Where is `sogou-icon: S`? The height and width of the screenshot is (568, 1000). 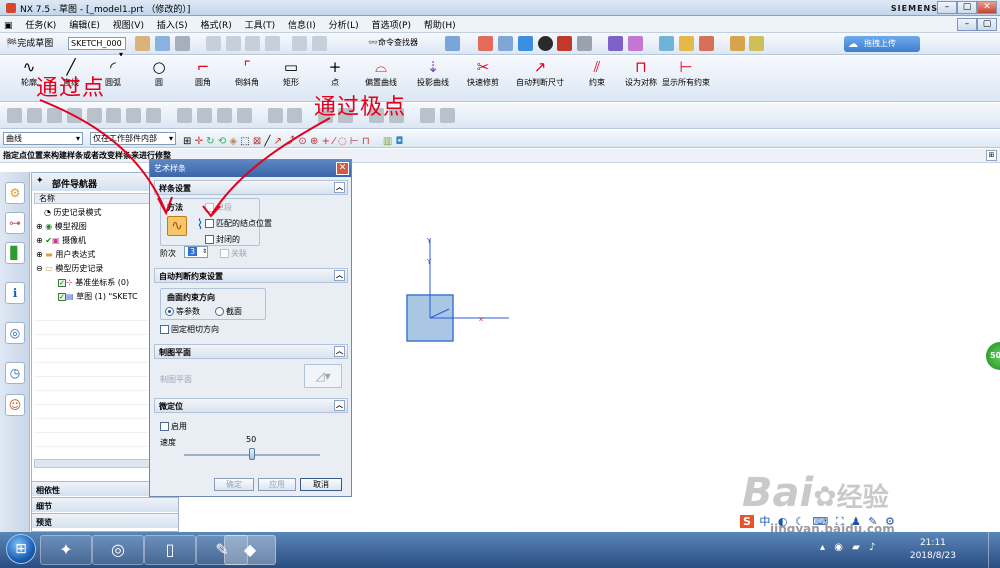
sogou-icon: S is located at coordinates (747, 521).